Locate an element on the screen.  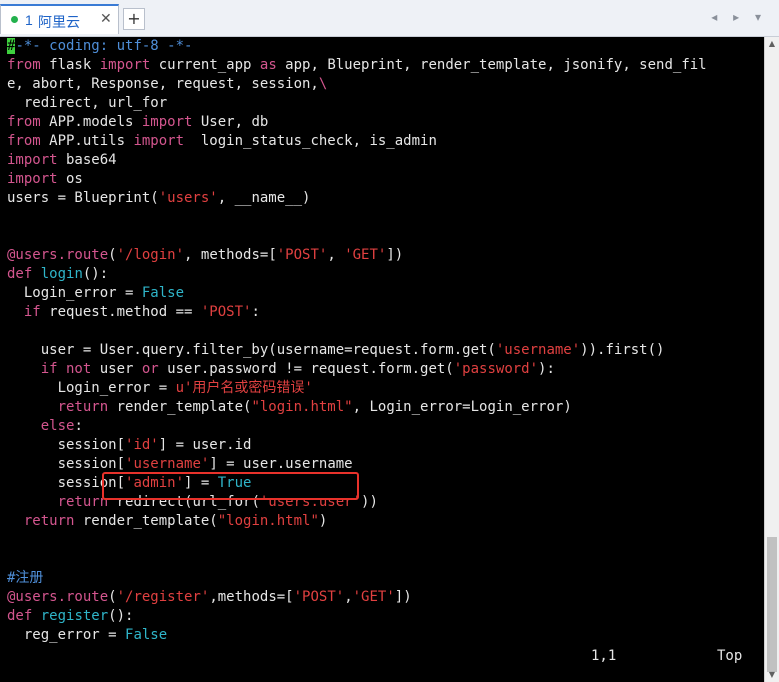
scroll-up-icon: ▲ is located at coordinates (772, 44).